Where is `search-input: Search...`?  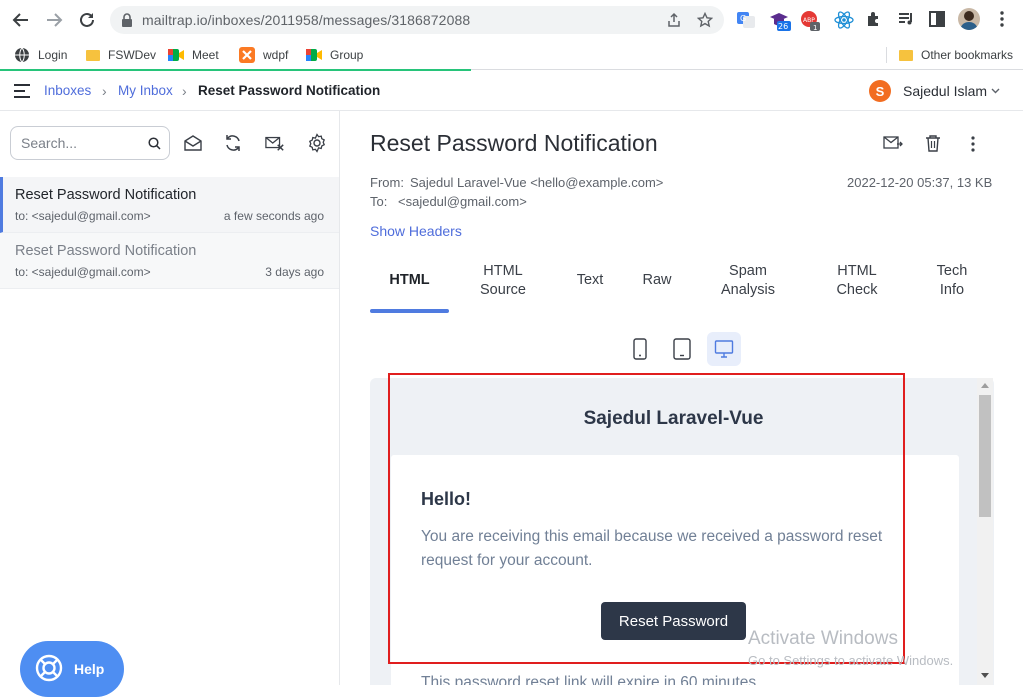 search-input: Search... is located at coordinates (90, 143).